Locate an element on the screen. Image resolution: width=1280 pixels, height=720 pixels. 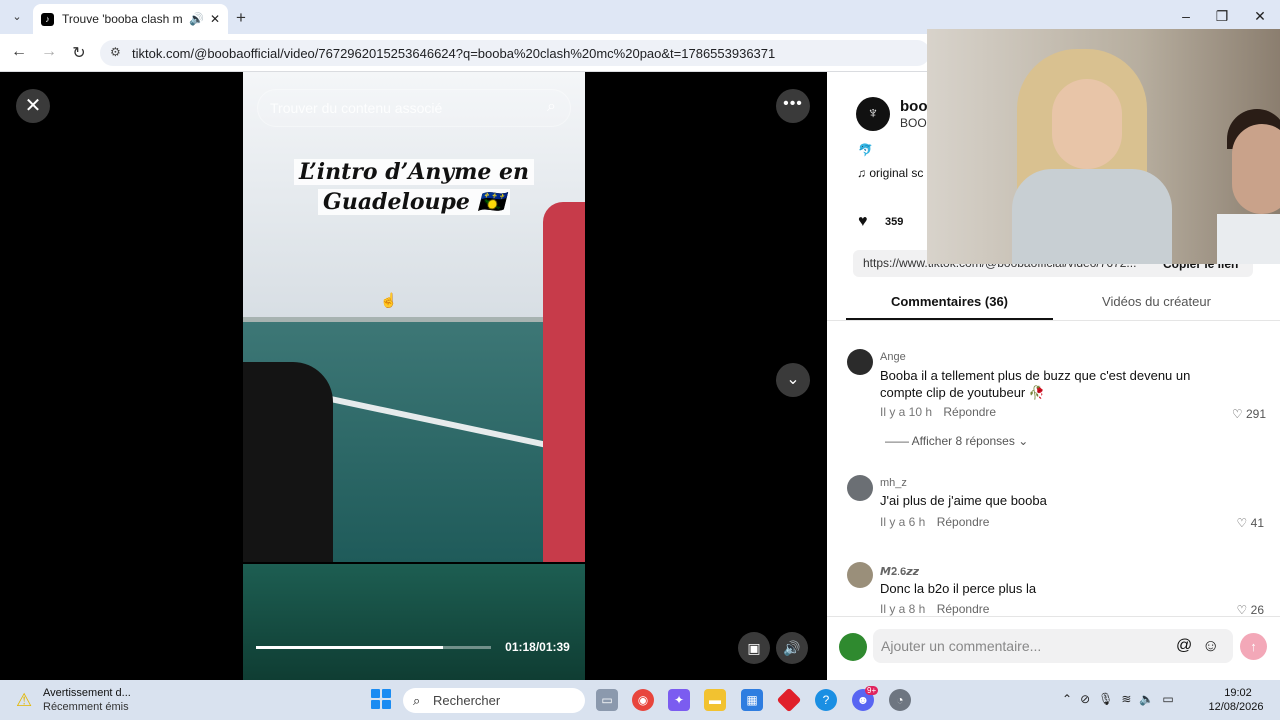
close-window-icon: ✕ is located at coordinates (1260, 16).